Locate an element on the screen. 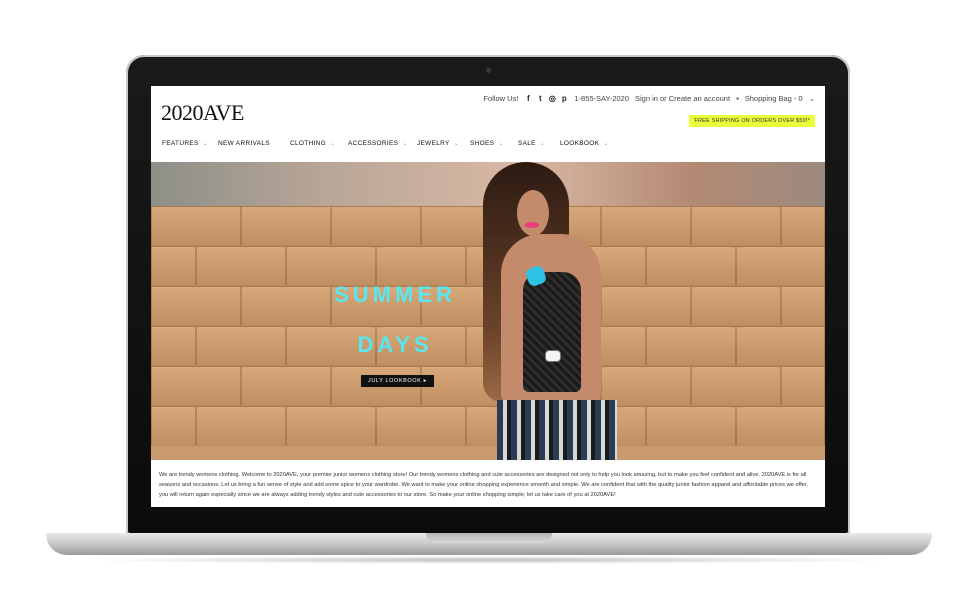  twitter-icon: t is located at coordinates (540, 98).